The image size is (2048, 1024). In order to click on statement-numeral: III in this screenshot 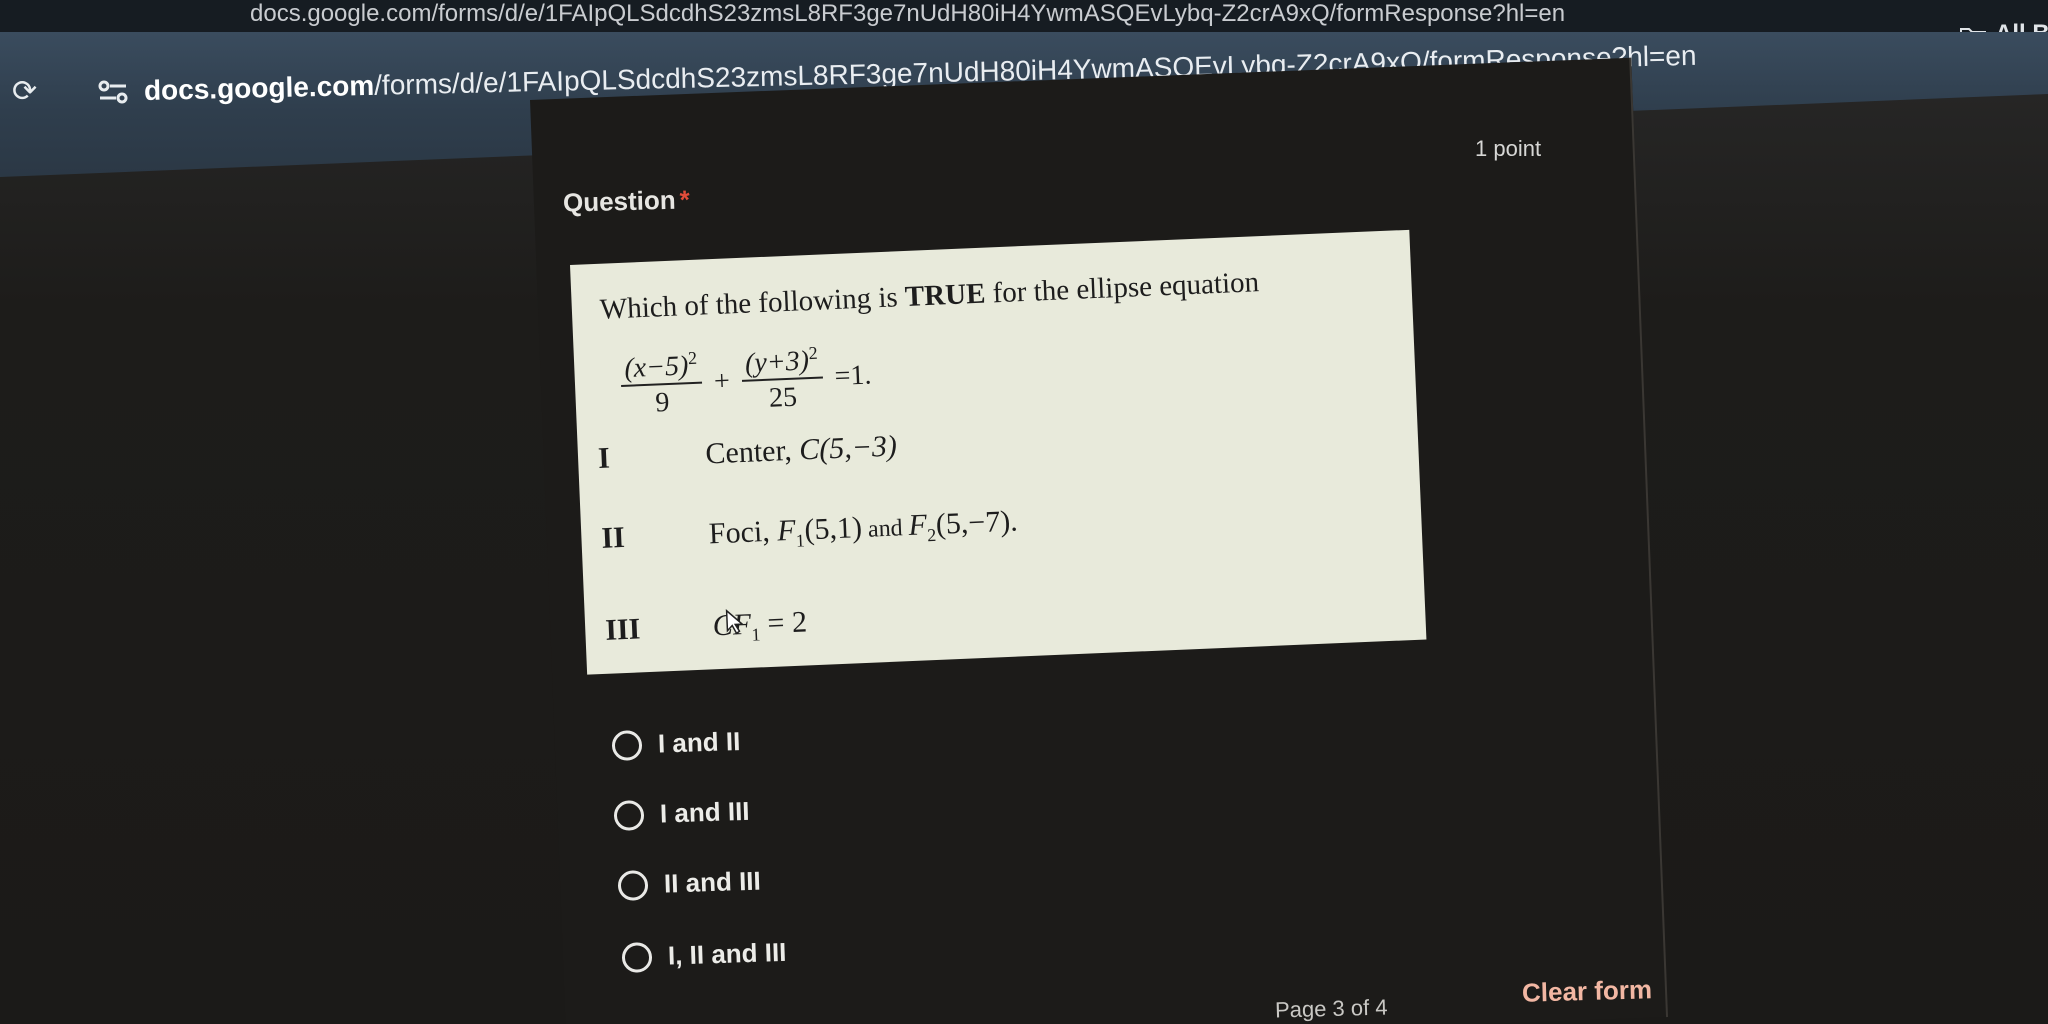, I will do `click(623, 629)`.